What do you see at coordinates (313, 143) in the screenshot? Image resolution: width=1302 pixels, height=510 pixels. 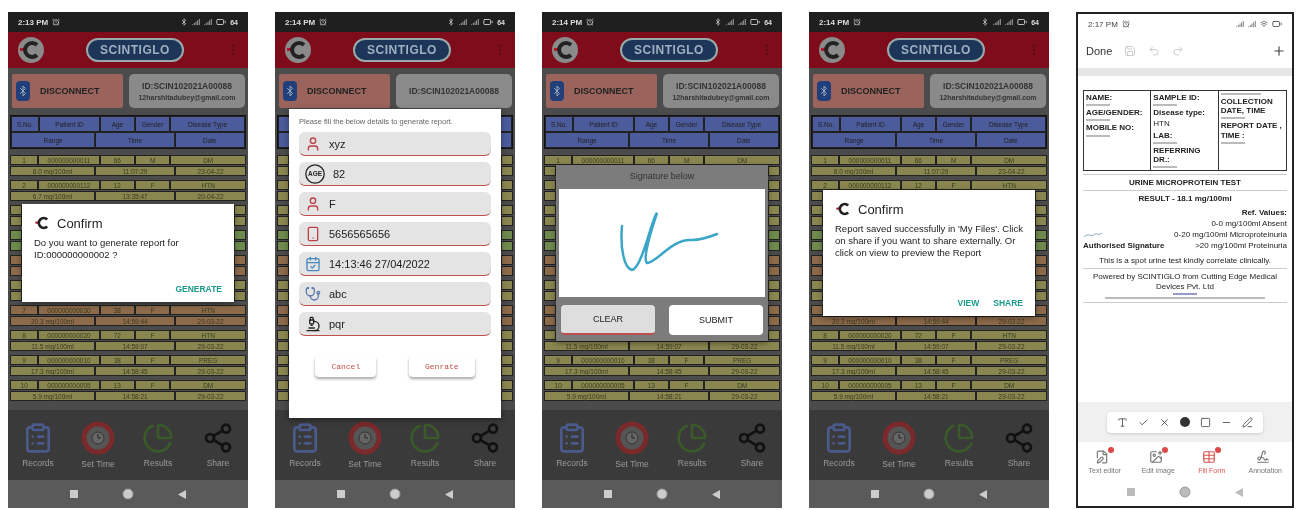 I see `person-icon` at bounding box center [313, 143].